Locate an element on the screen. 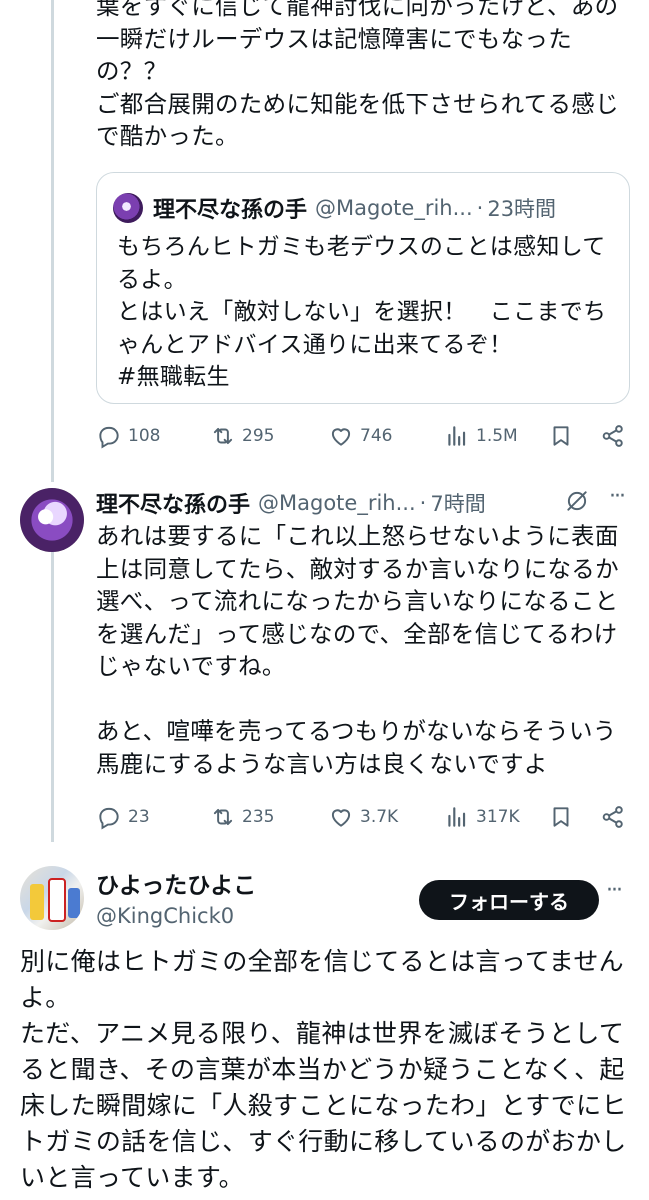 This screenshot has width=649, height=1200. author-handle: @KingChick0 is located at coordinates (165, 916).